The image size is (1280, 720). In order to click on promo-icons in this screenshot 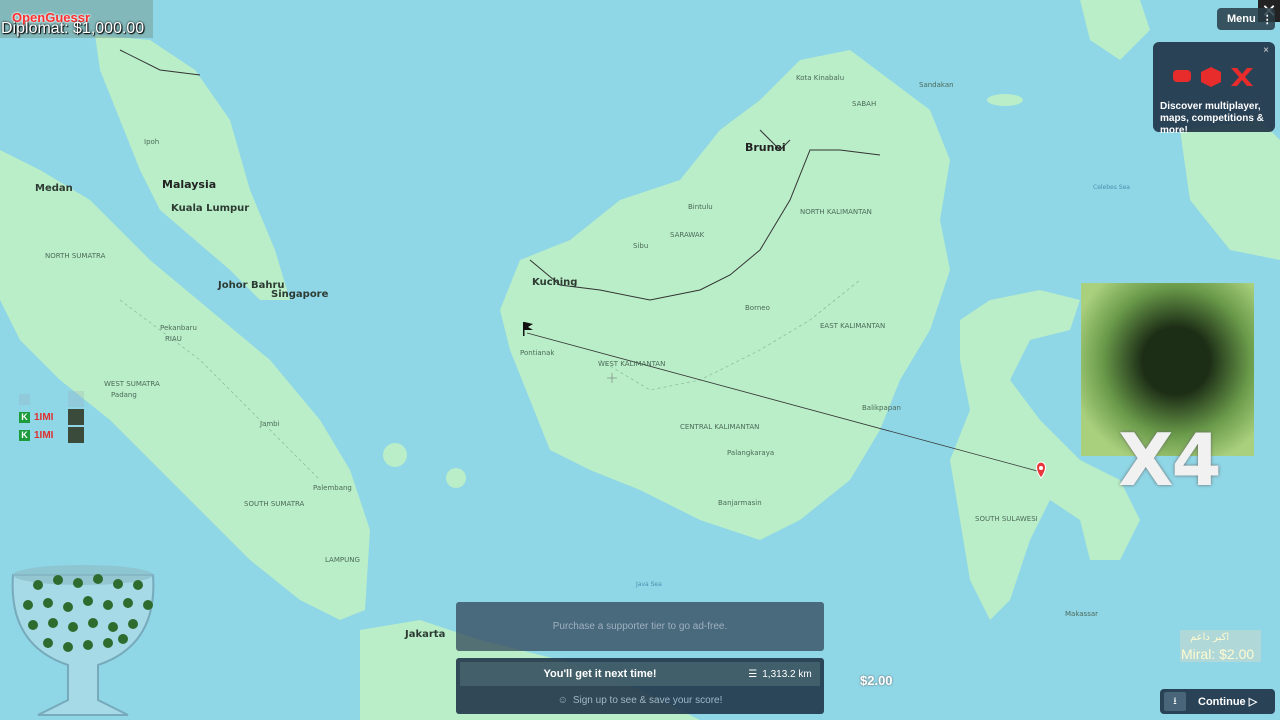, I will do `click(1213, 77)`.